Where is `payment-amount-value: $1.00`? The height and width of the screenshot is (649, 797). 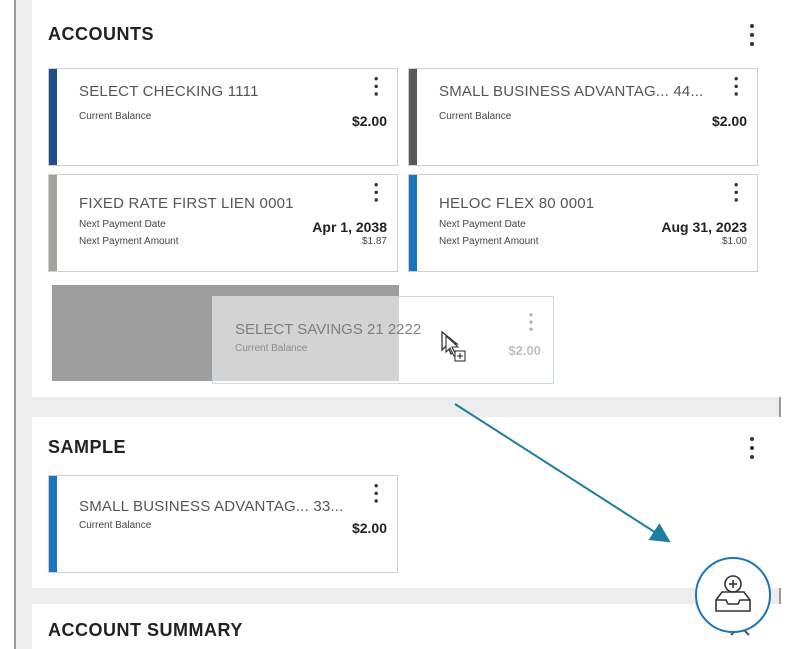 payment-amount-value: $1.00 is located at coordinates (734, 241).